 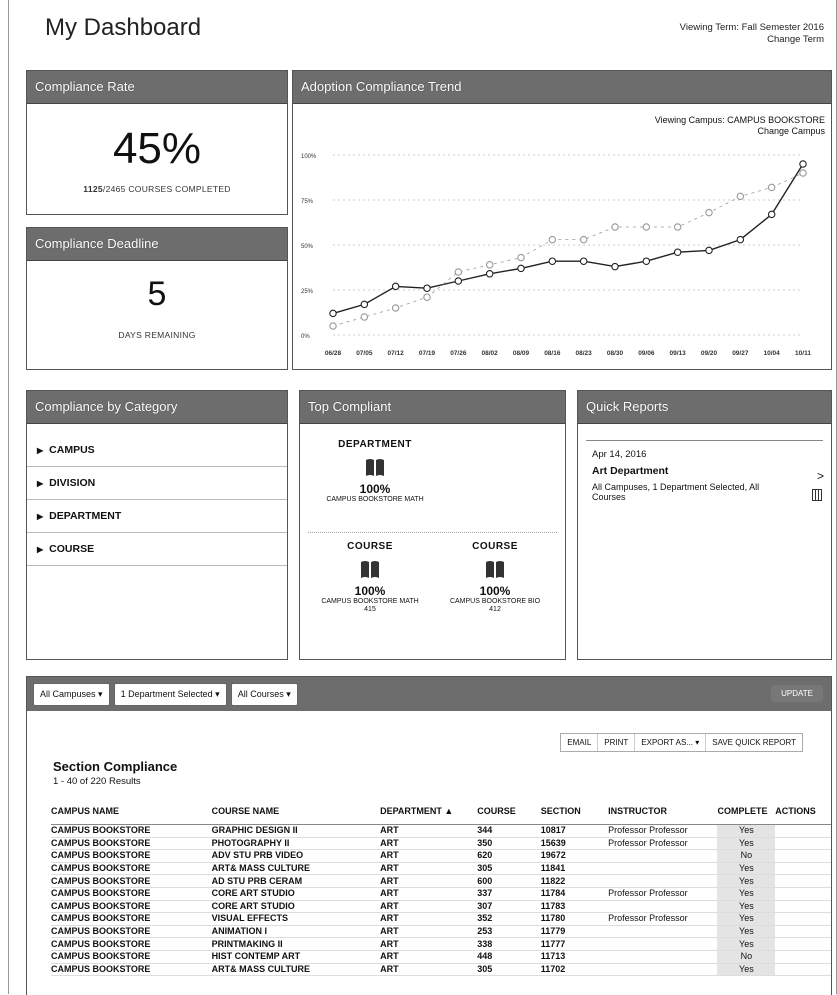 What do you see at coordinates (797, 693) in the screenshot?
I see `update-button: UPDATE` at bounding box center [797, 693].